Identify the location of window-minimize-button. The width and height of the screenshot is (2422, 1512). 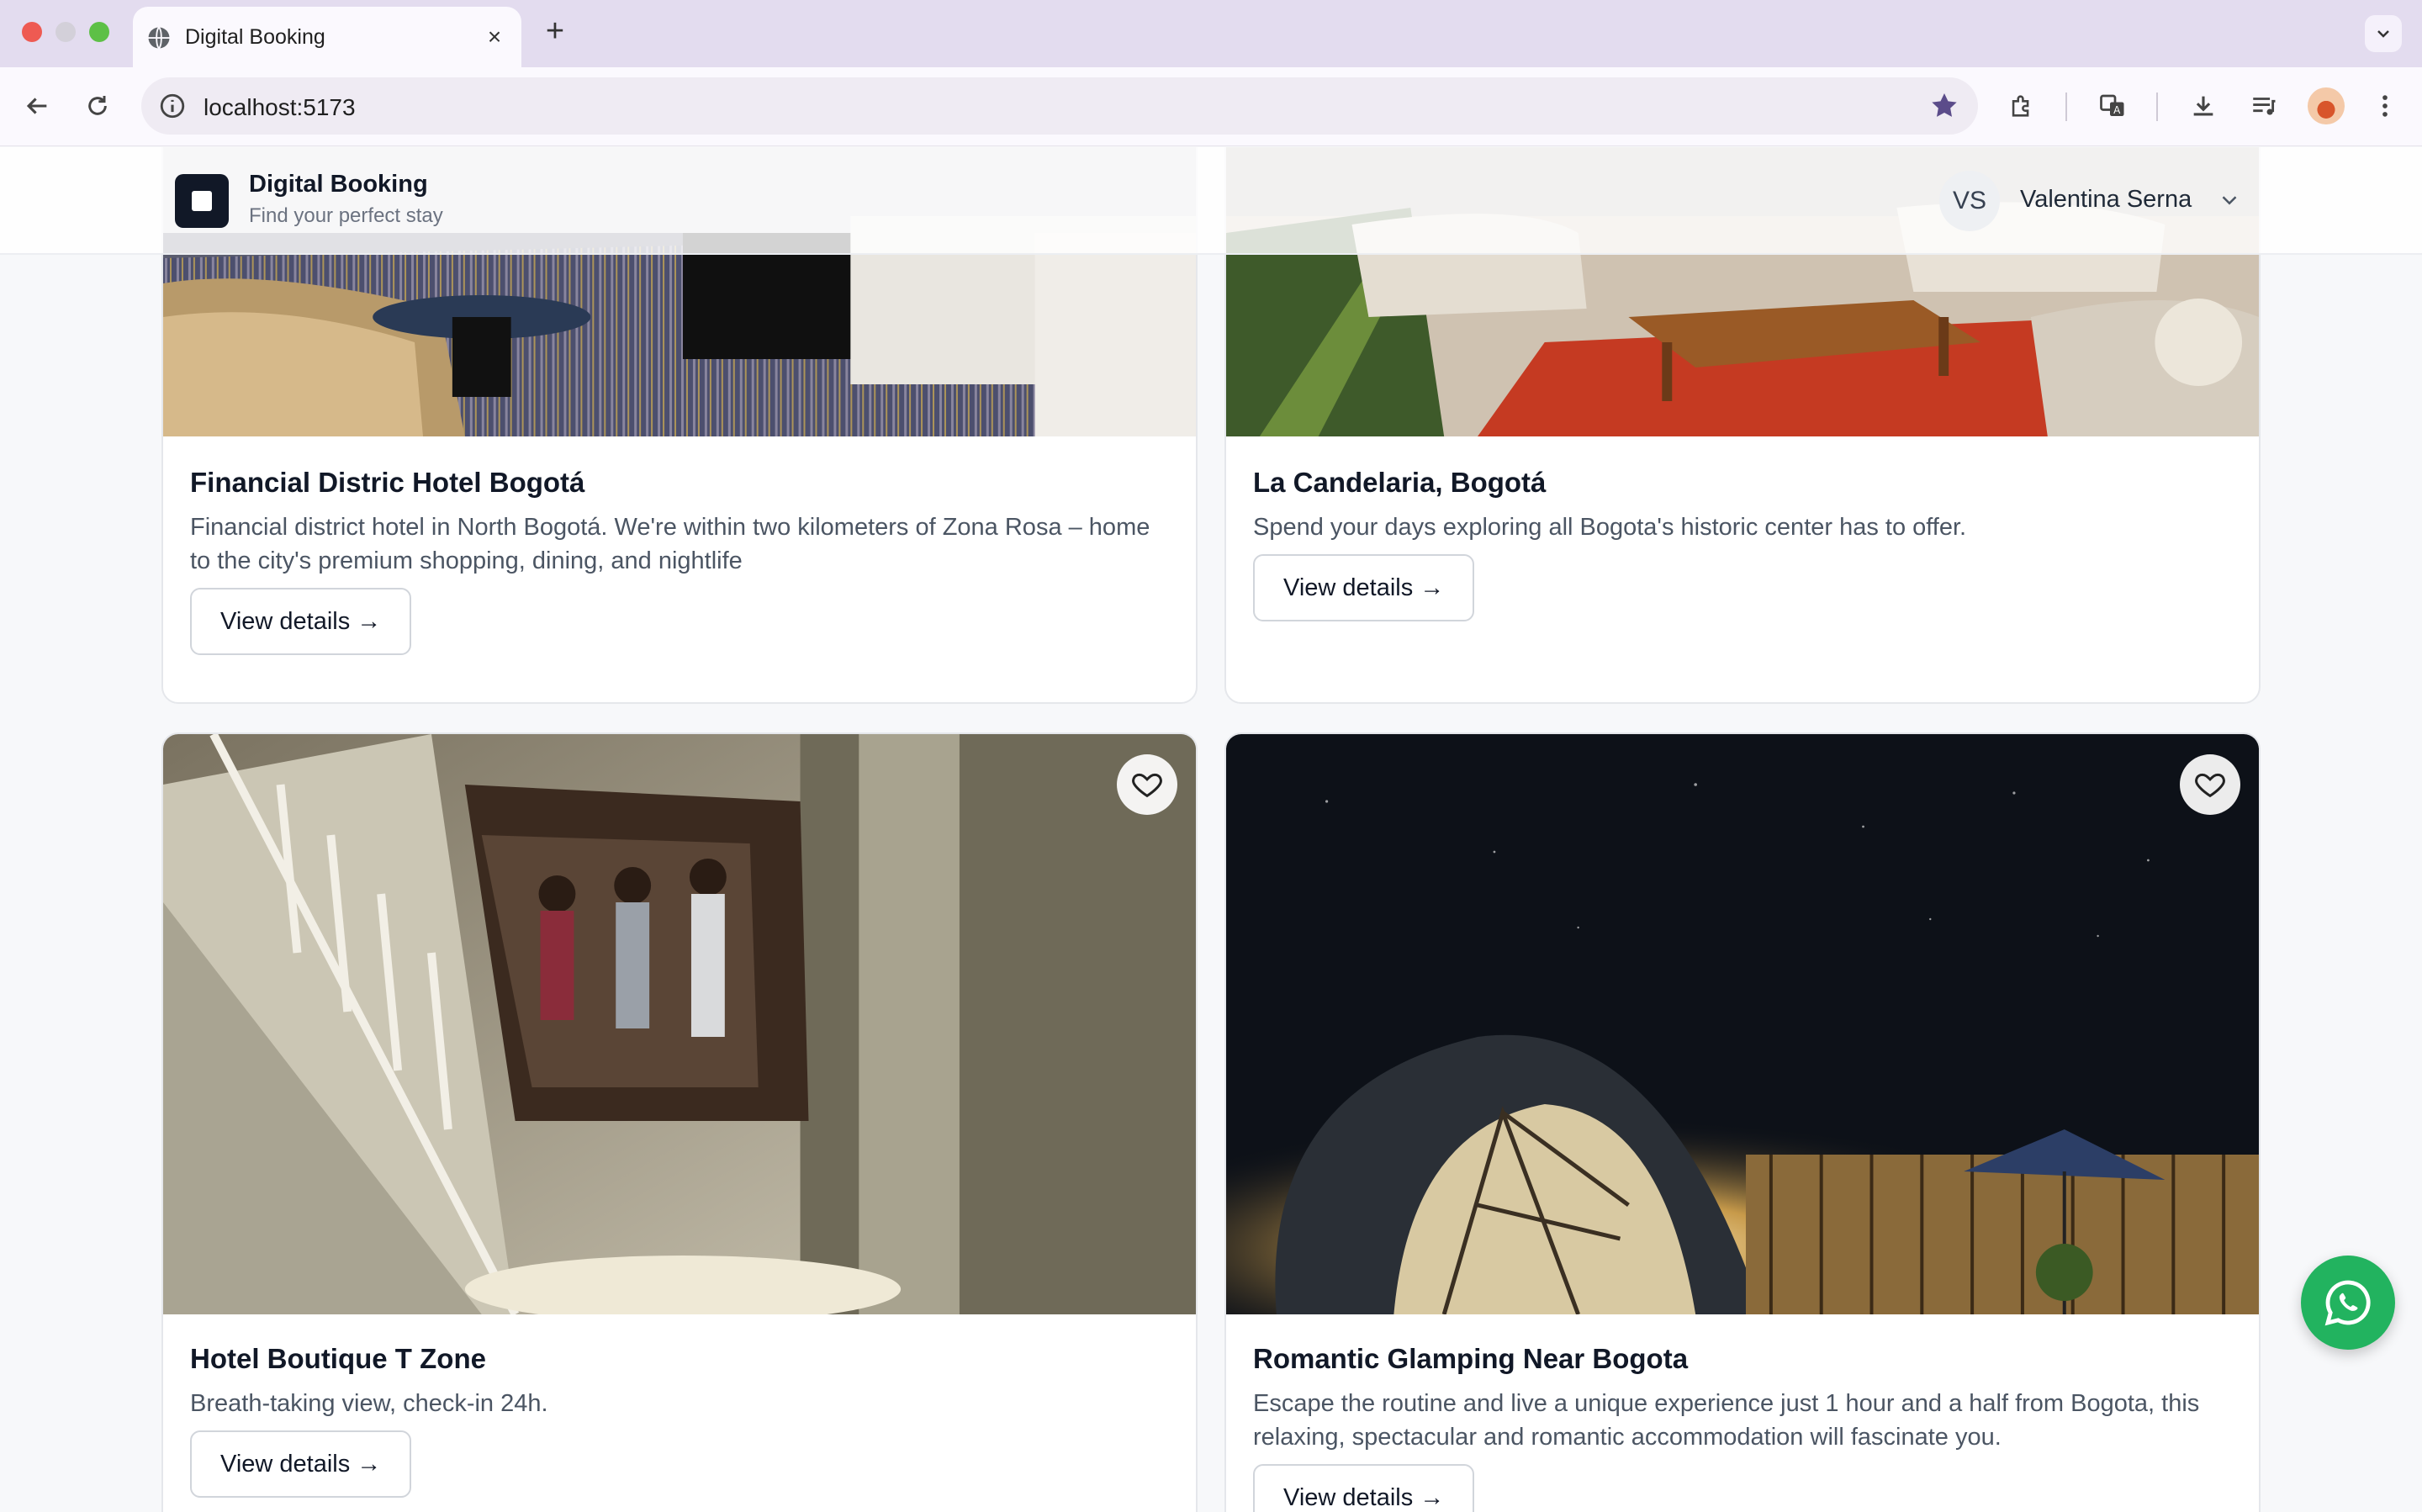
(66, 32).